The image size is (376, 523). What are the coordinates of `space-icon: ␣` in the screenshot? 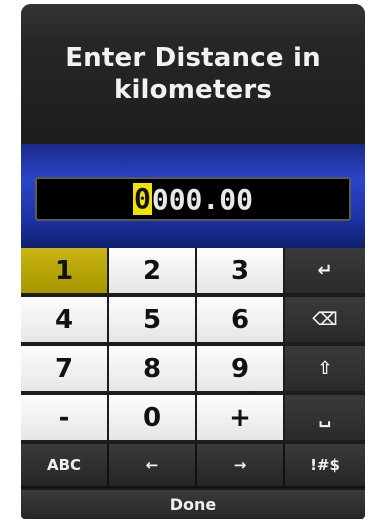 It's located at (325, 417).